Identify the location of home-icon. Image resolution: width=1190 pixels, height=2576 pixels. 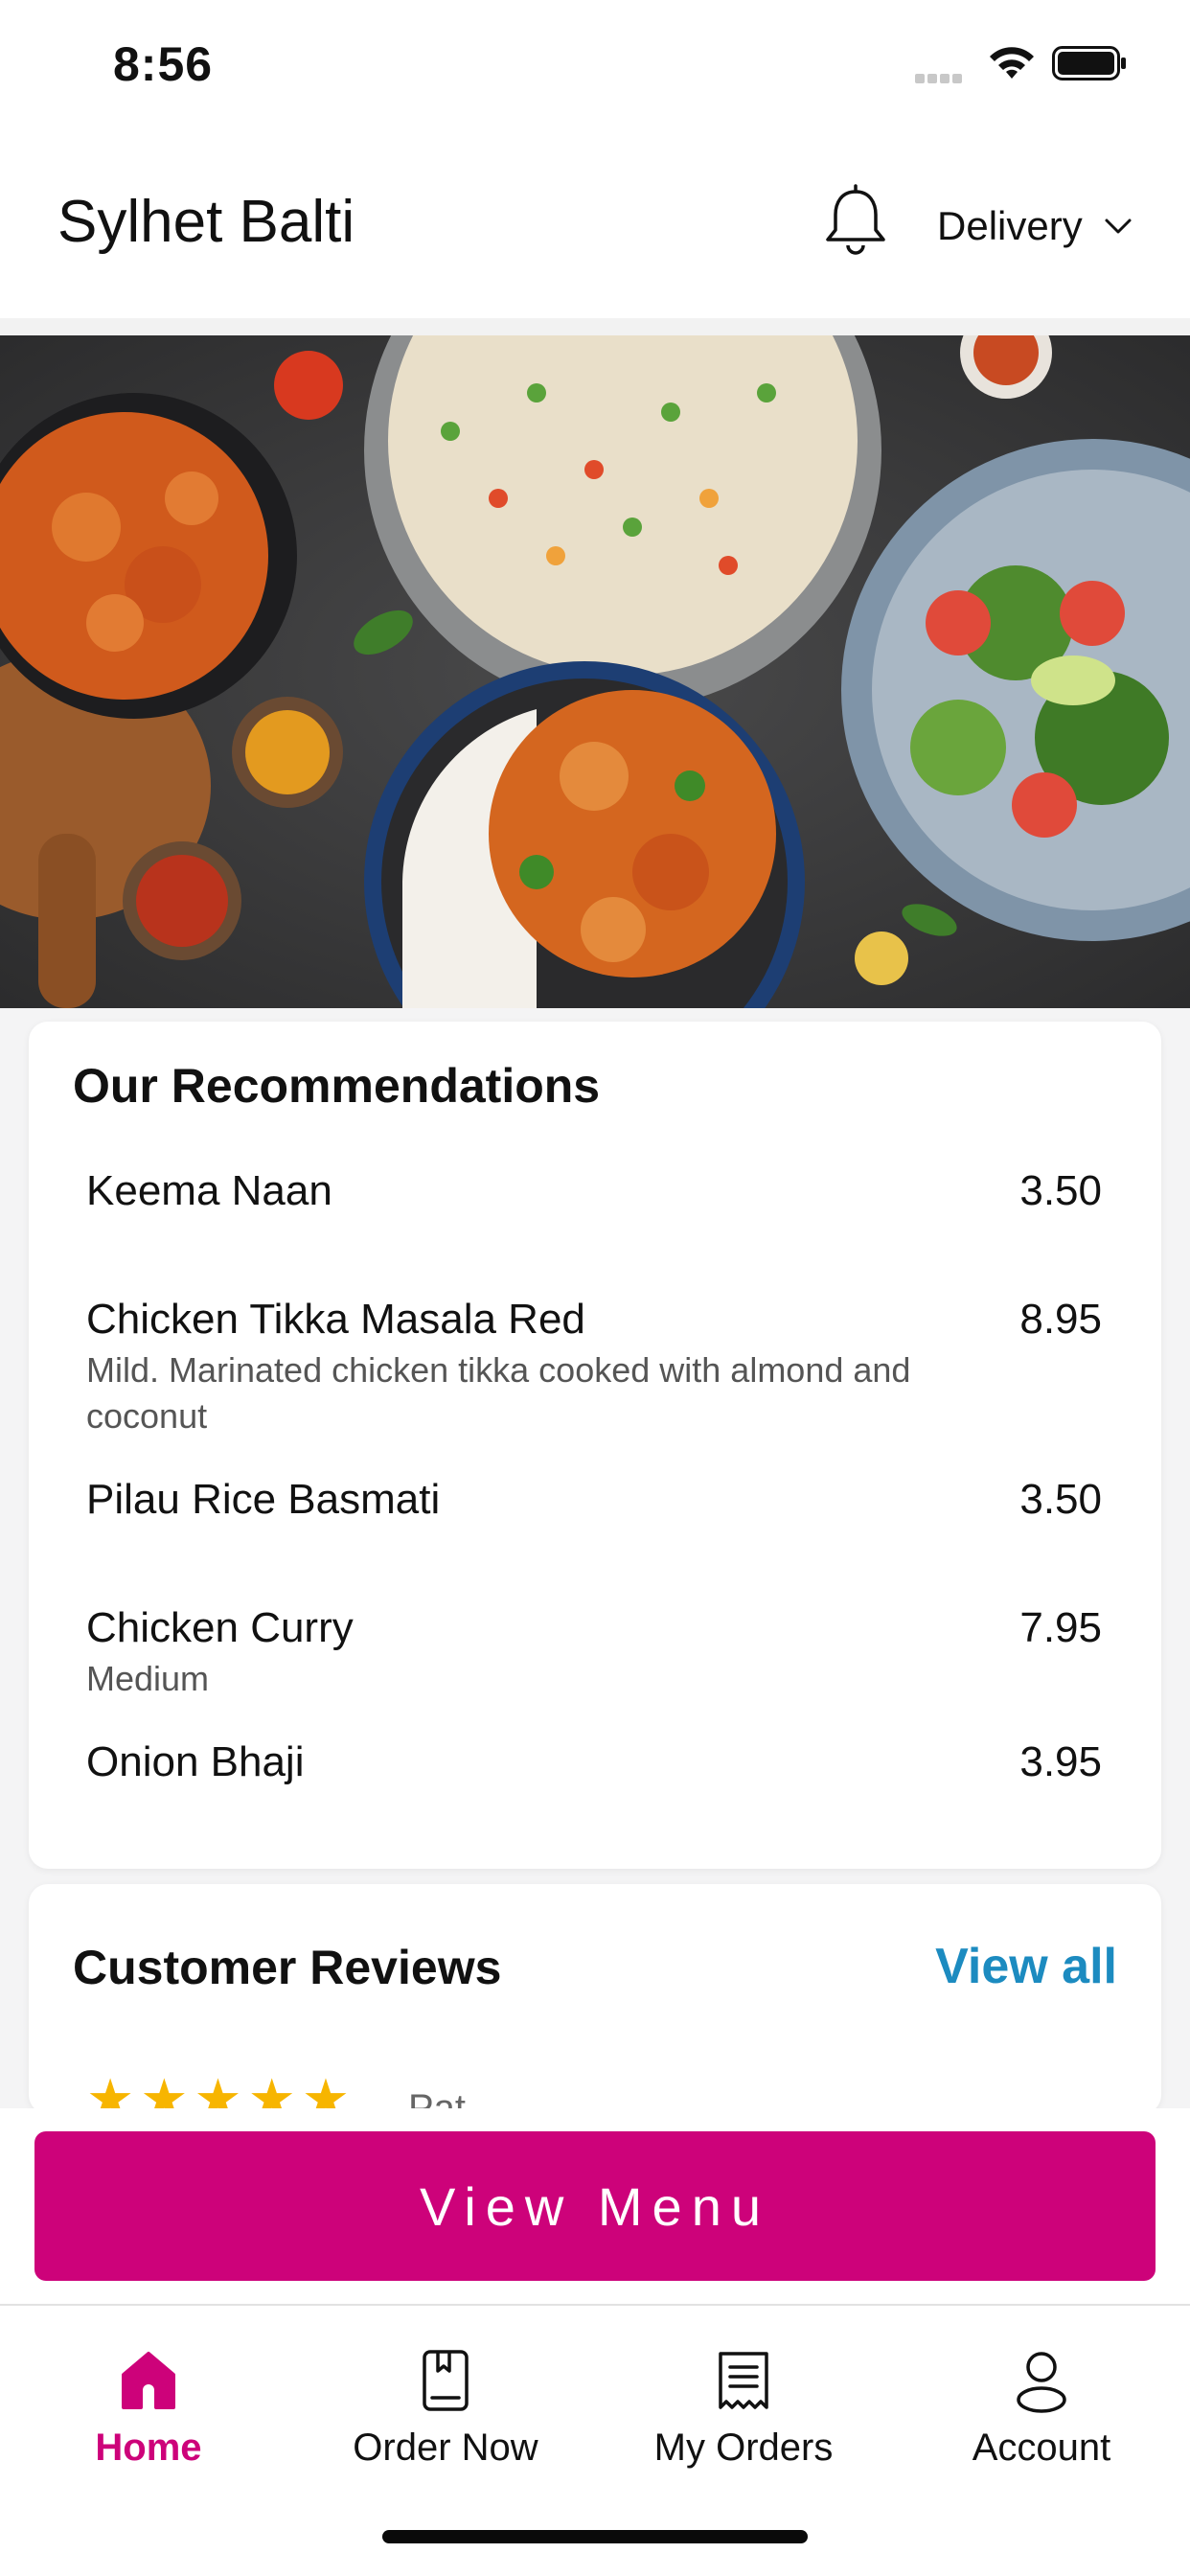
(148, 2380).